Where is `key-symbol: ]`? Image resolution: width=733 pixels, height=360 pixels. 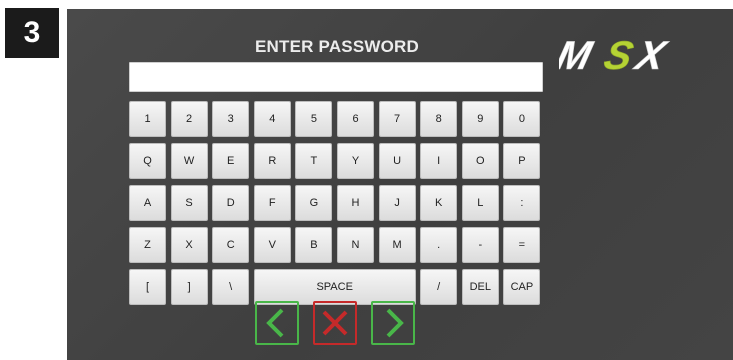
key-symbol: ] is located at coordinates (189, 287).